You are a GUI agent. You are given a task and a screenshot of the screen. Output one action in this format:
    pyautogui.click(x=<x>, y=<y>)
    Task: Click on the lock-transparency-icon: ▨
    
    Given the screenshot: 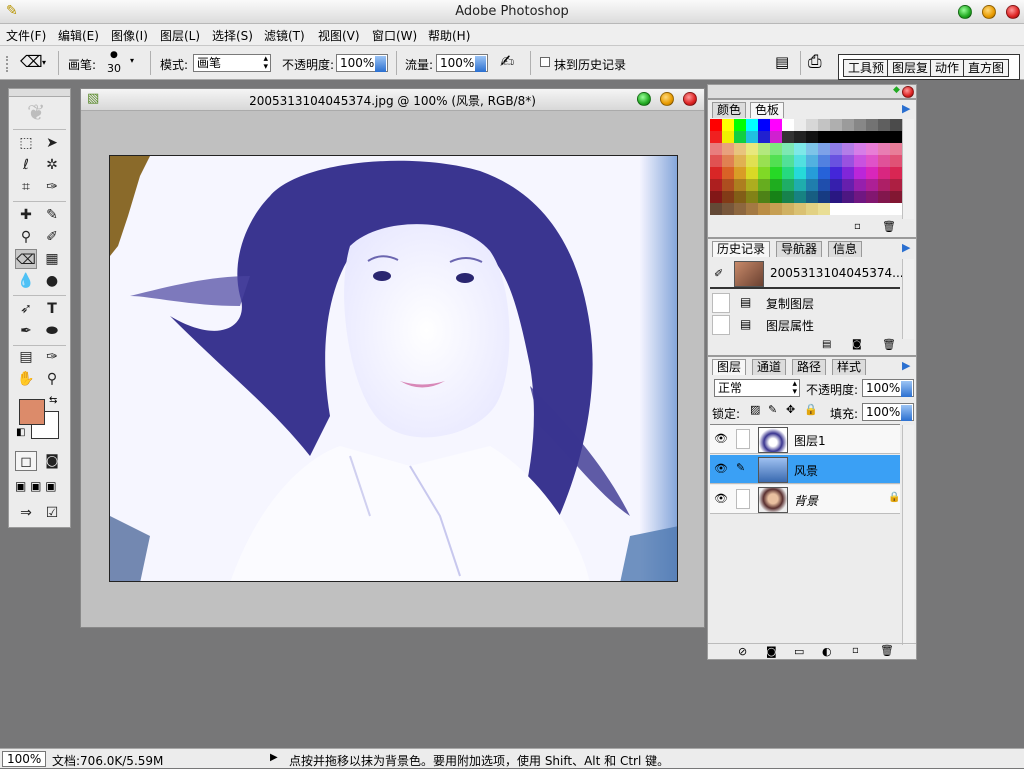 What is the action you would take?
    pyautogui.click(x=755, y=409)
    